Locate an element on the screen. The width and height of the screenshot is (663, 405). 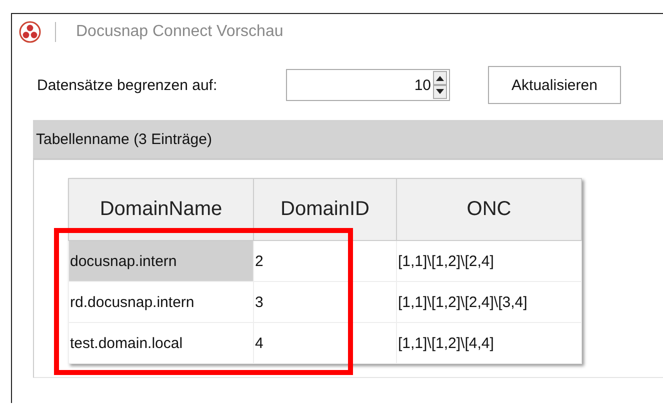
spinner-arrows-icon is located at coordinates (440, 85).